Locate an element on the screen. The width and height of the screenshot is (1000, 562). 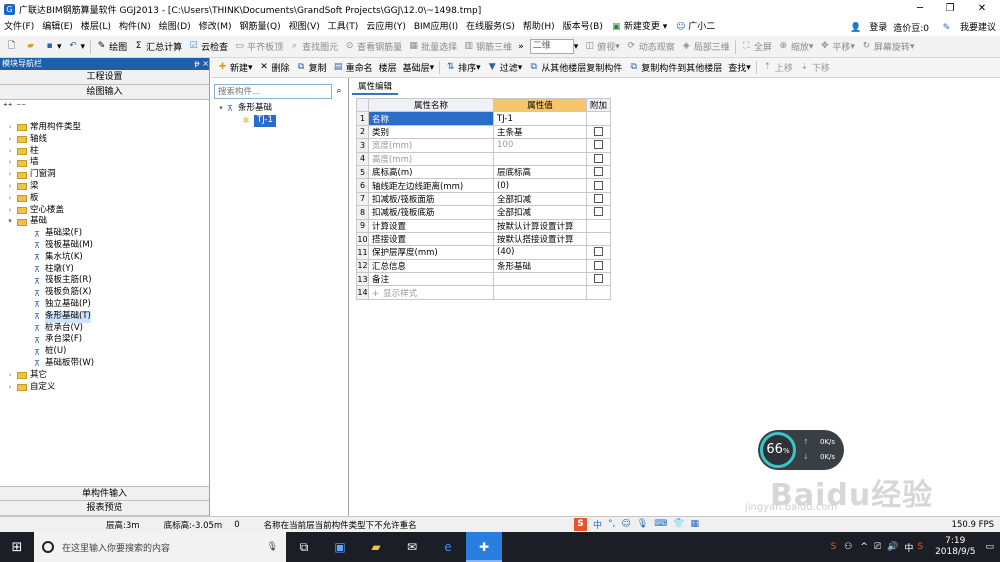
people-icon: ⚇ is located at coordinates (848, 547).